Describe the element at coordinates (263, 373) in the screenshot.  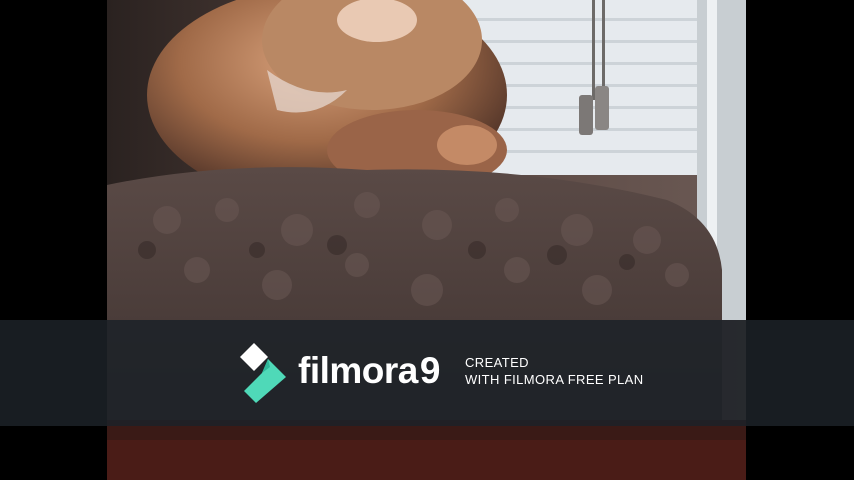
I see `filmora-diamond-logo-icon` at that location.